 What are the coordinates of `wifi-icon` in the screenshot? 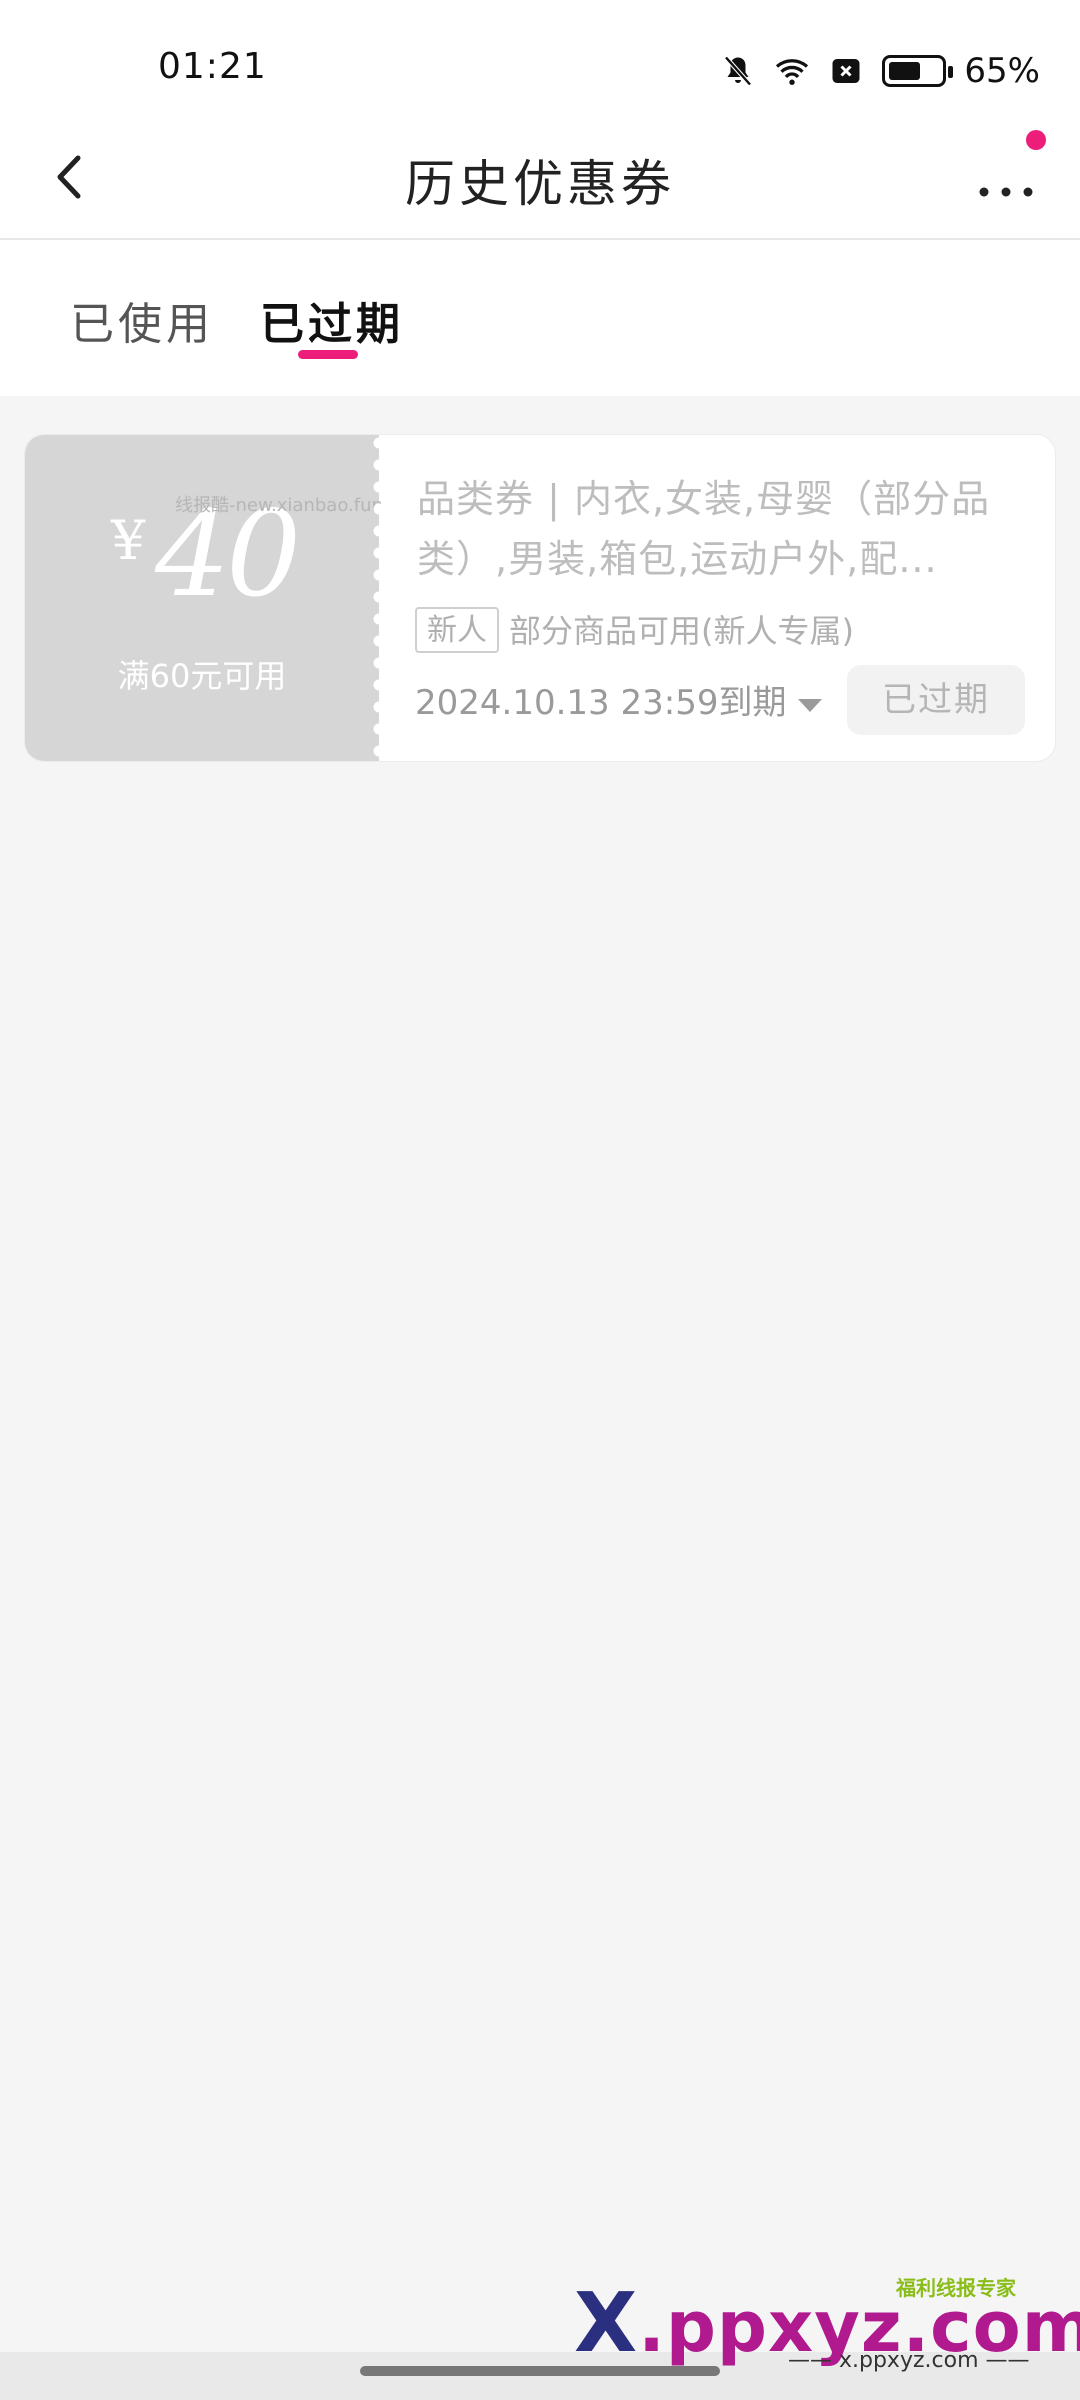 It's located at (792, 72).